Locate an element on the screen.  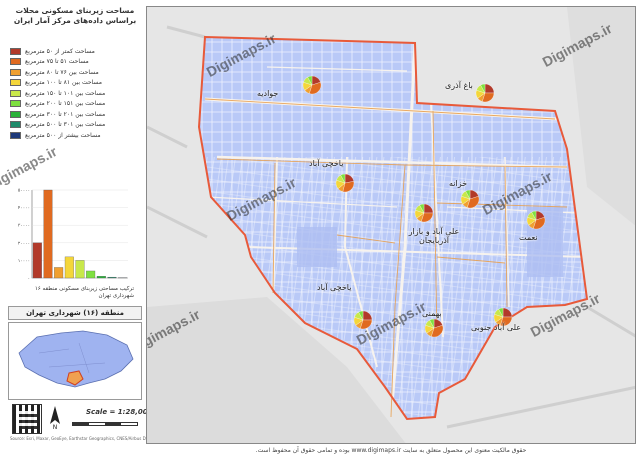
chart-y-tick-label: ۴۰۰۰۰ is located at coordinates (24, 208).